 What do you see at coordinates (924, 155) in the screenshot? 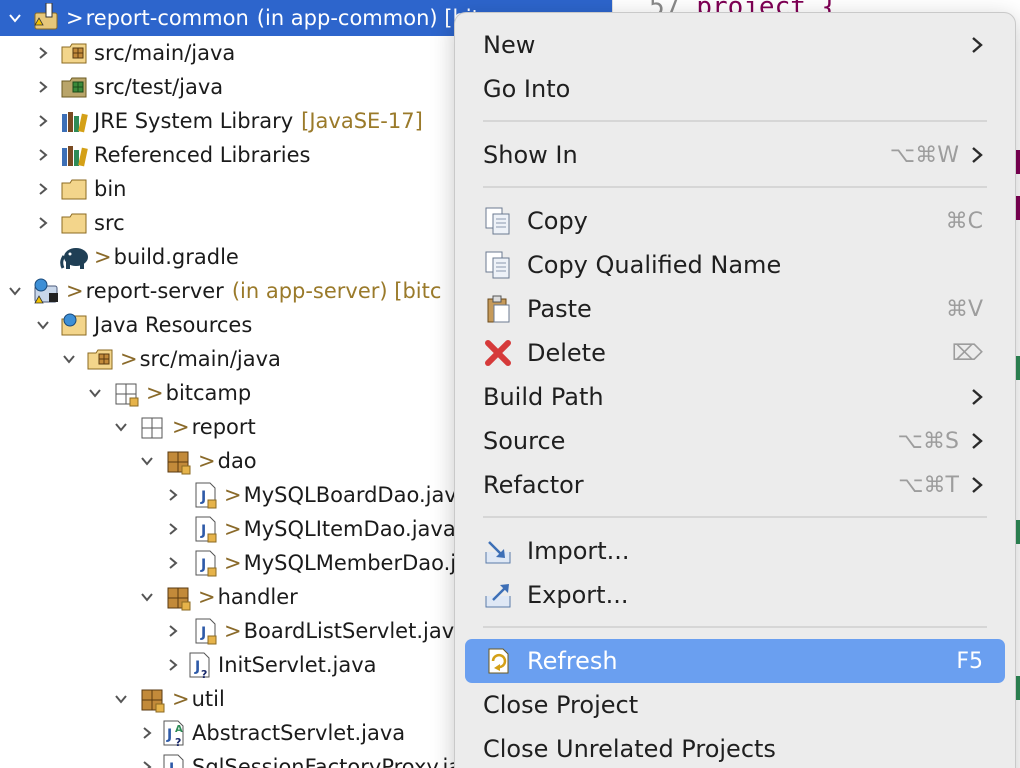
I see `menu-item-shortcut: ⌥⌘W` at bounding box center [924, 155].